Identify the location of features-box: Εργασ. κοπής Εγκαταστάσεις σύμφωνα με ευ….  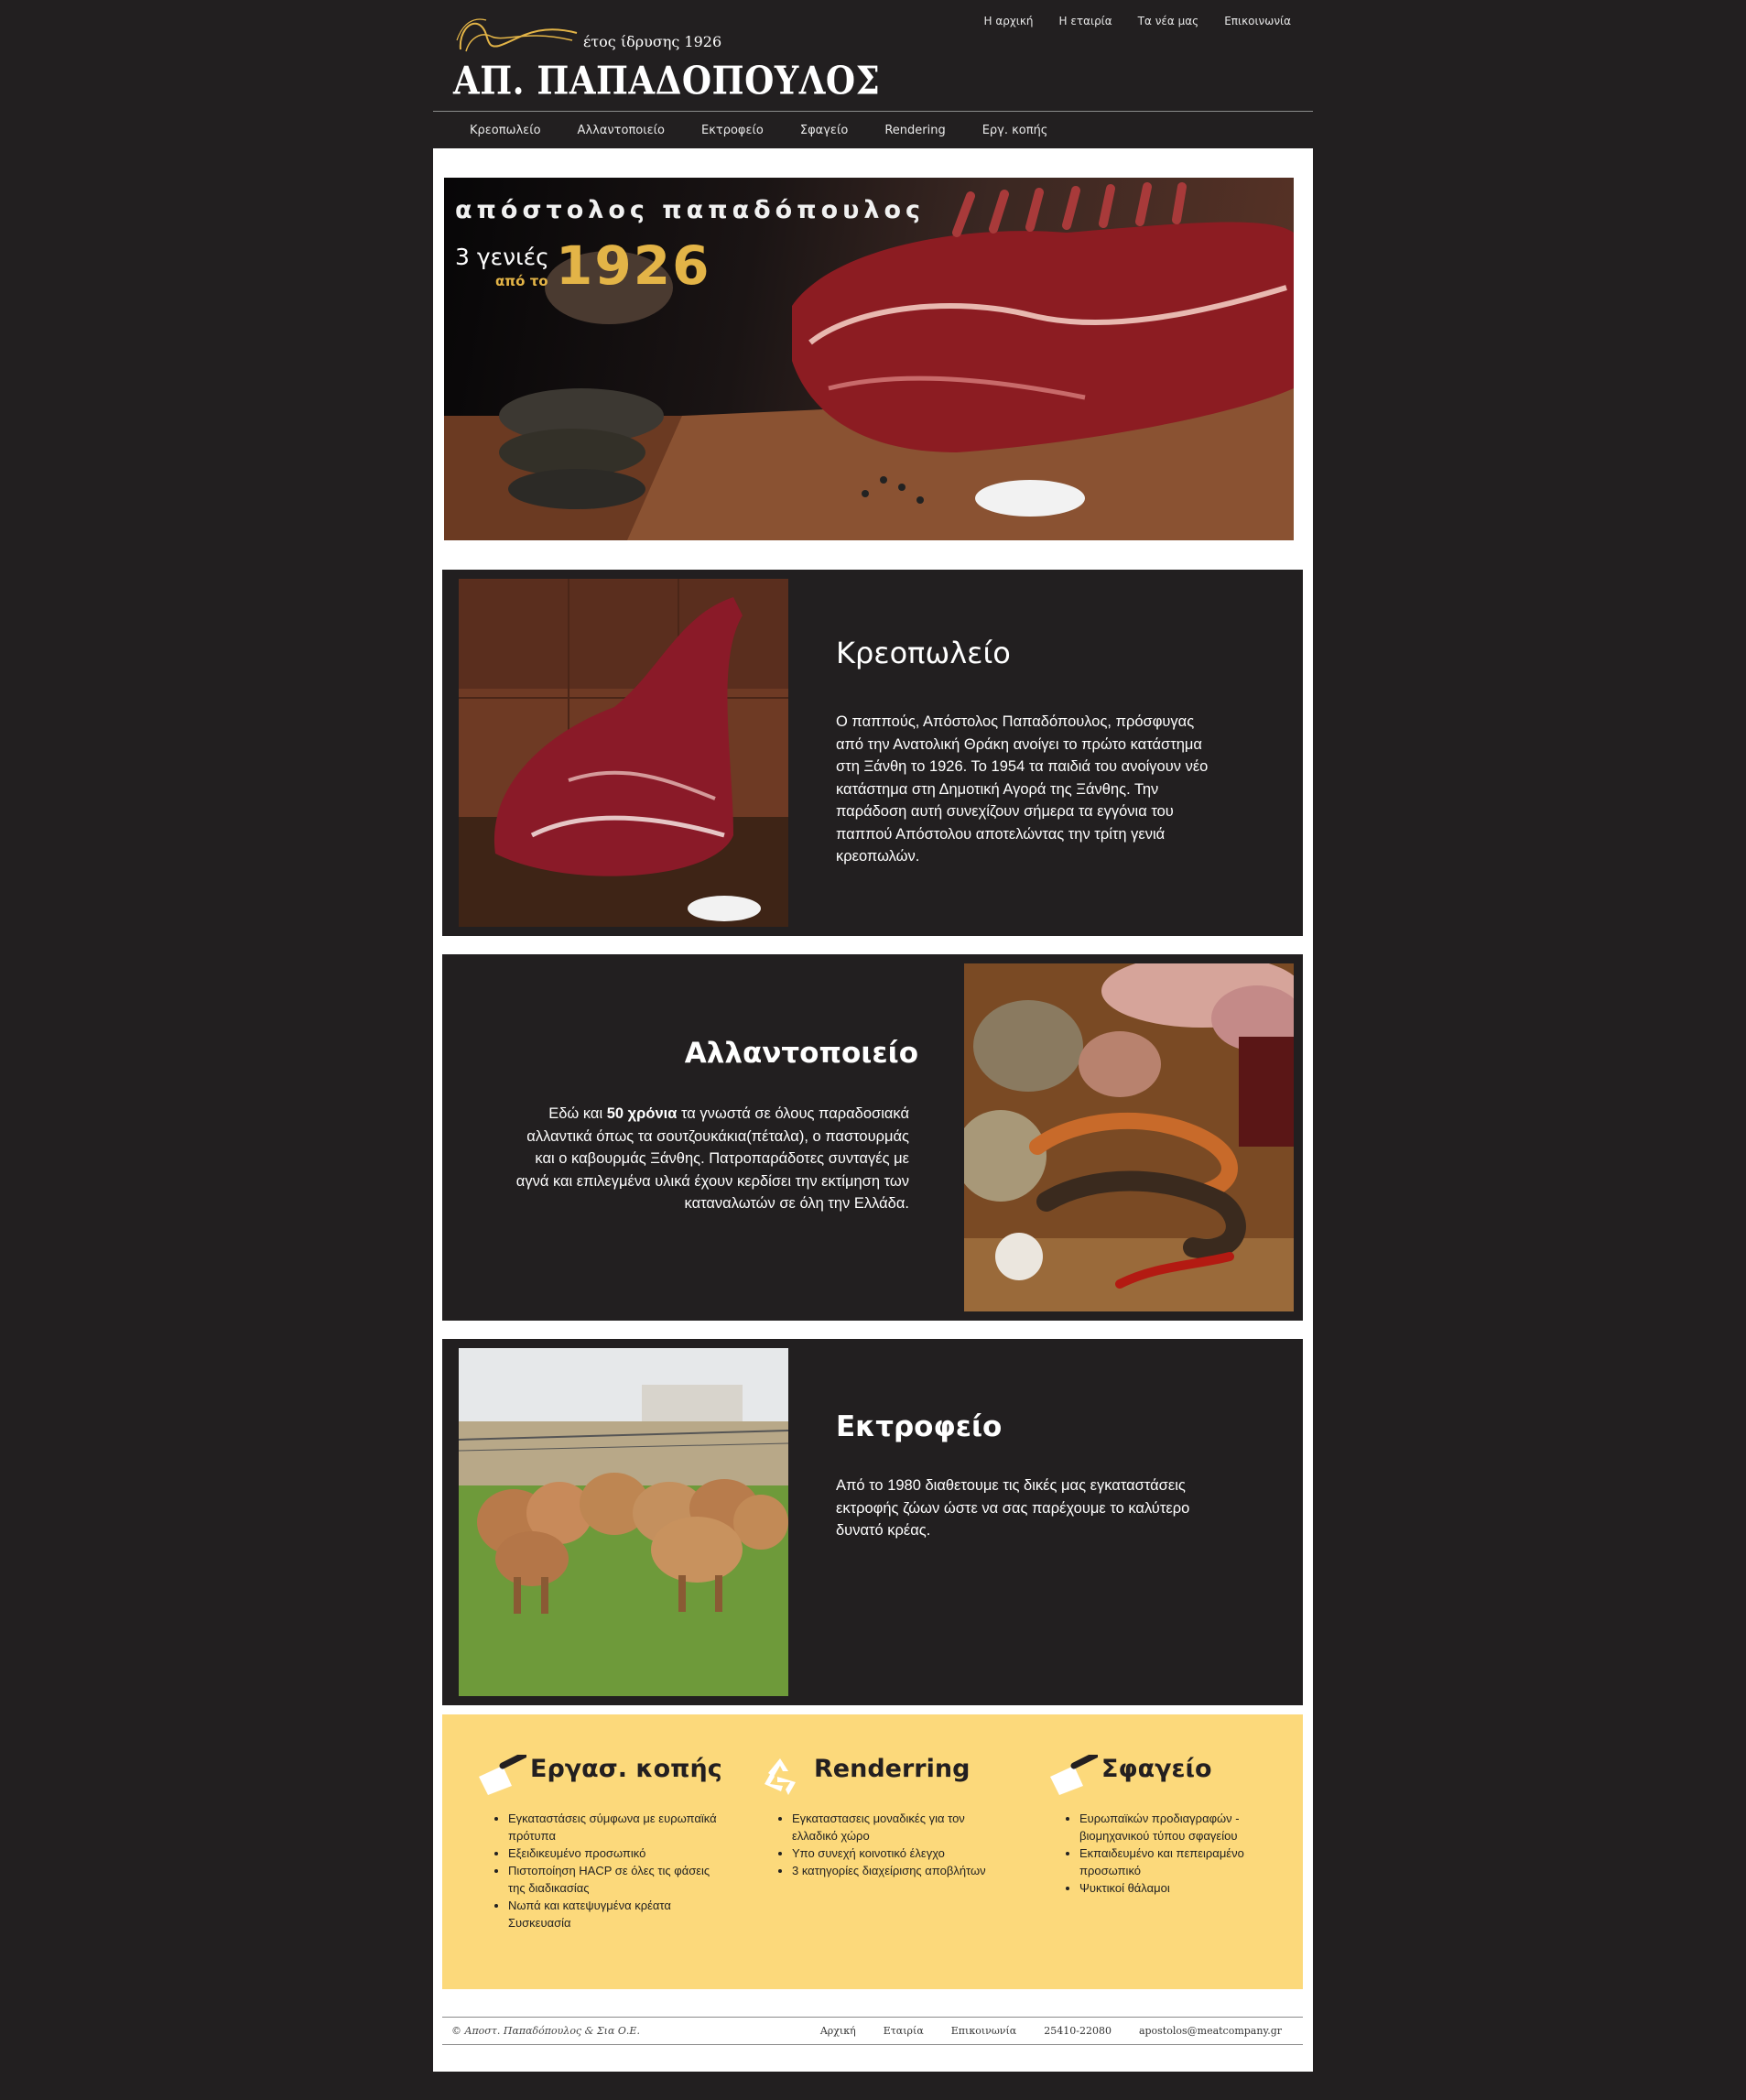
(872, 1851).